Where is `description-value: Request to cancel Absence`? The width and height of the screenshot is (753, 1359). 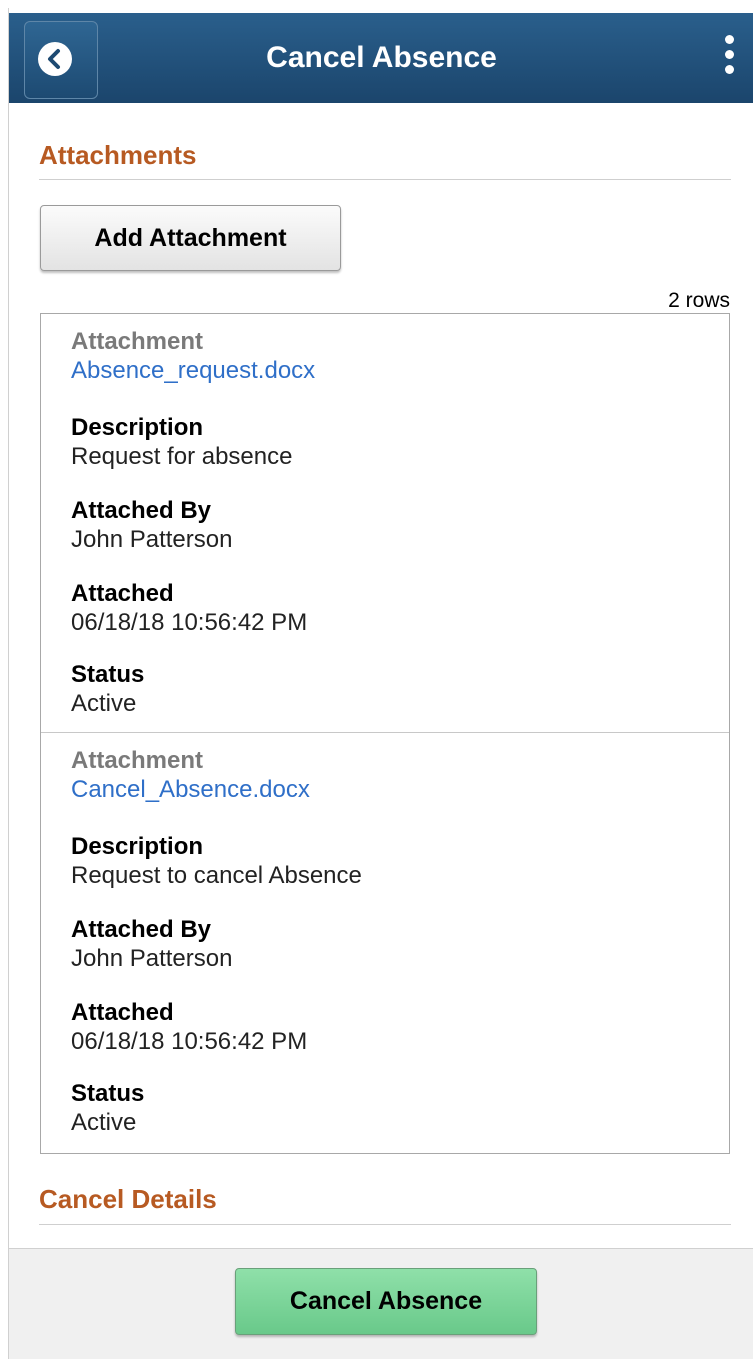
description-value: Request to cancel Absence is located at coordinates (216, 875).